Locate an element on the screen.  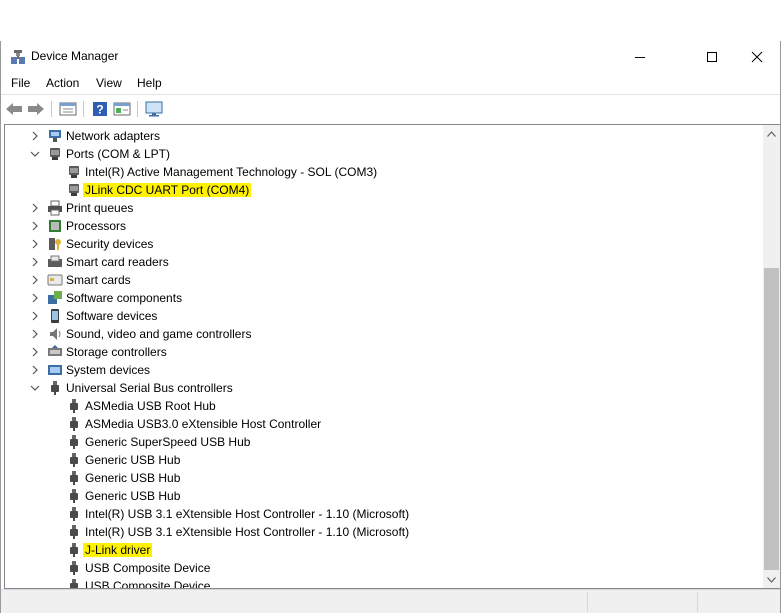
help-button: ? is located at coordinates (100, 109).